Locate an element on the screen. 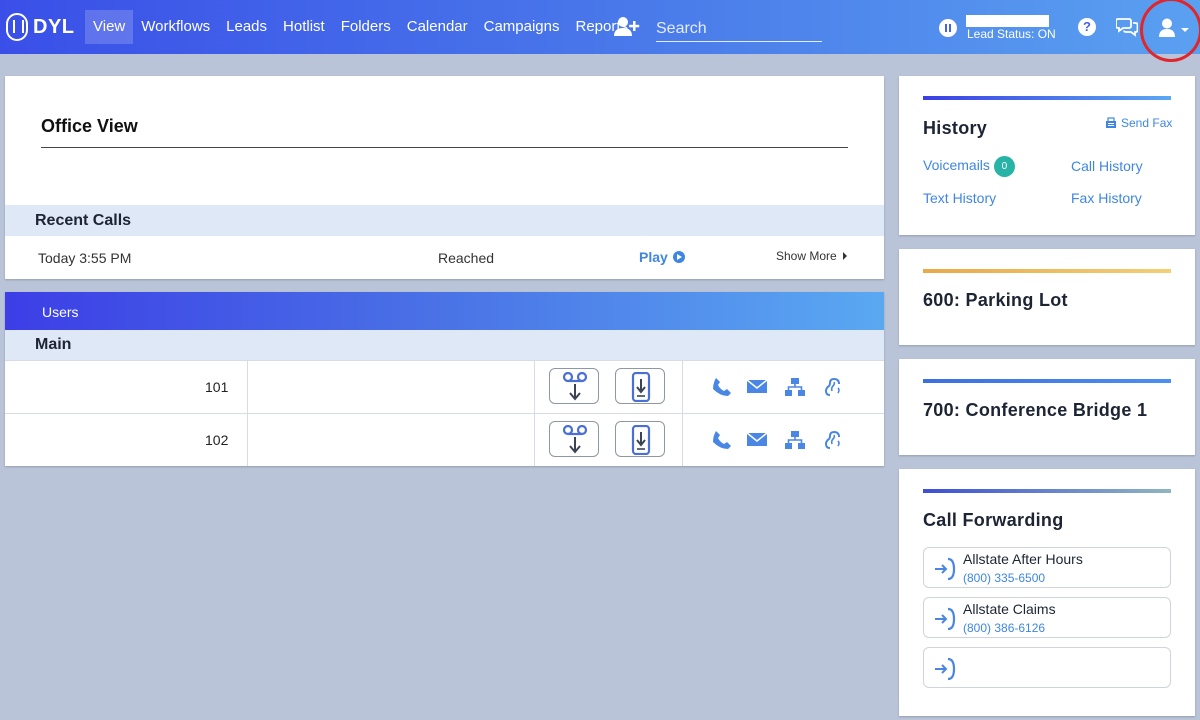 The width and height of the screenshot is (1200, 720). lead-status-text: Lead Status: ON is located at coordinates (1011, 34).